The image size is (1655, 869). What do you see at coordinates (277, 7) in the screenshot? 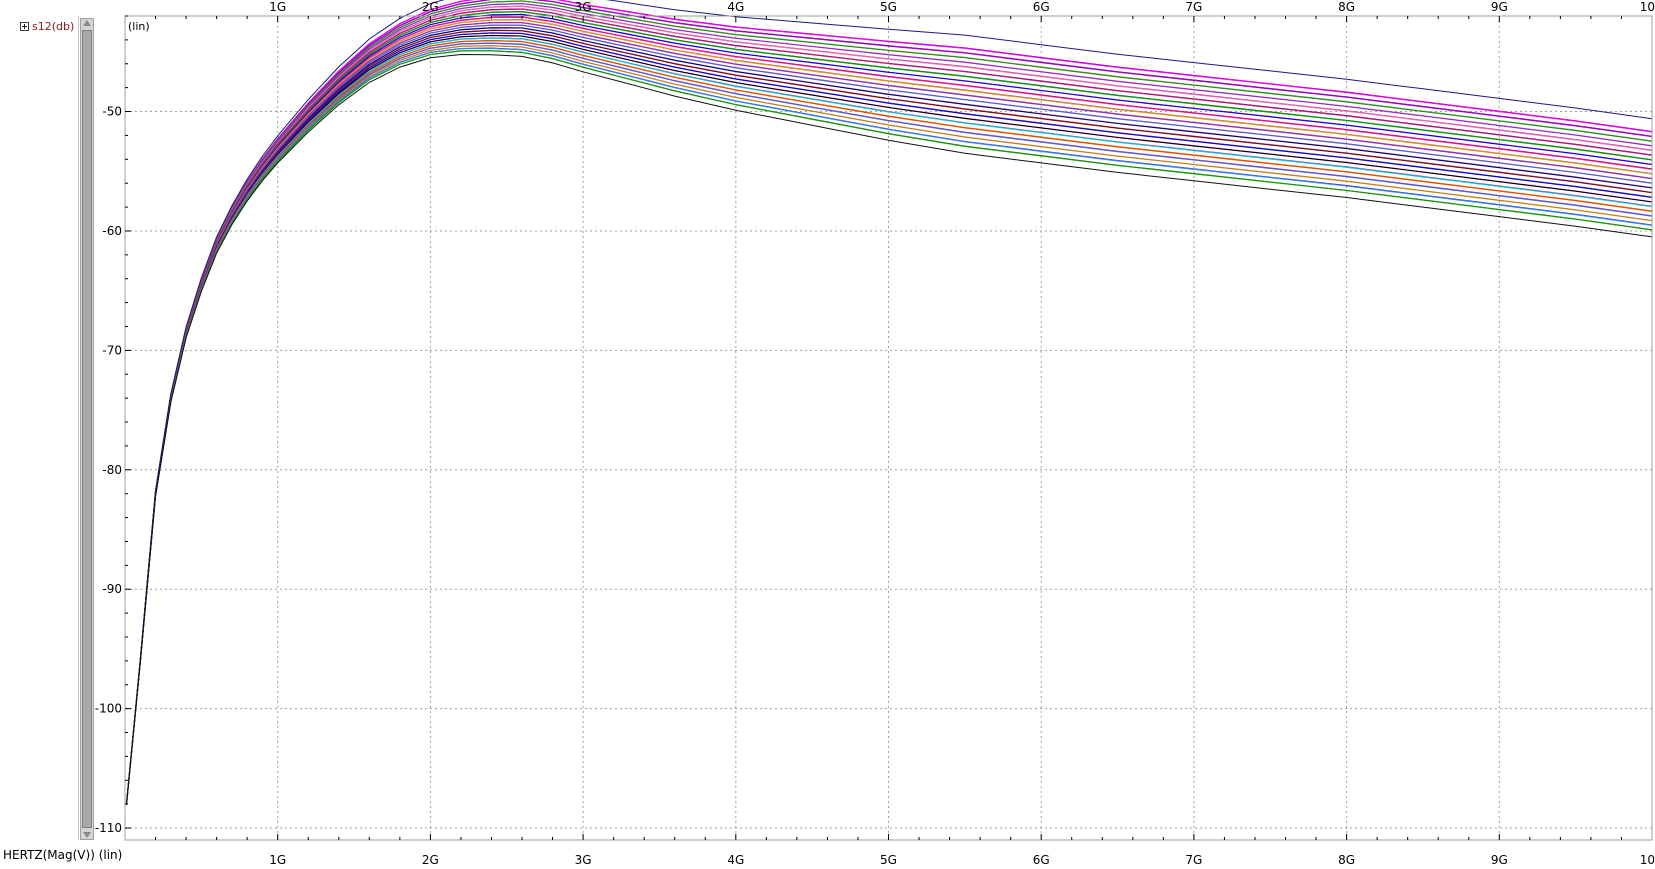
I see `x-tick-label-top: 1G` at bounding box center [277, 7].